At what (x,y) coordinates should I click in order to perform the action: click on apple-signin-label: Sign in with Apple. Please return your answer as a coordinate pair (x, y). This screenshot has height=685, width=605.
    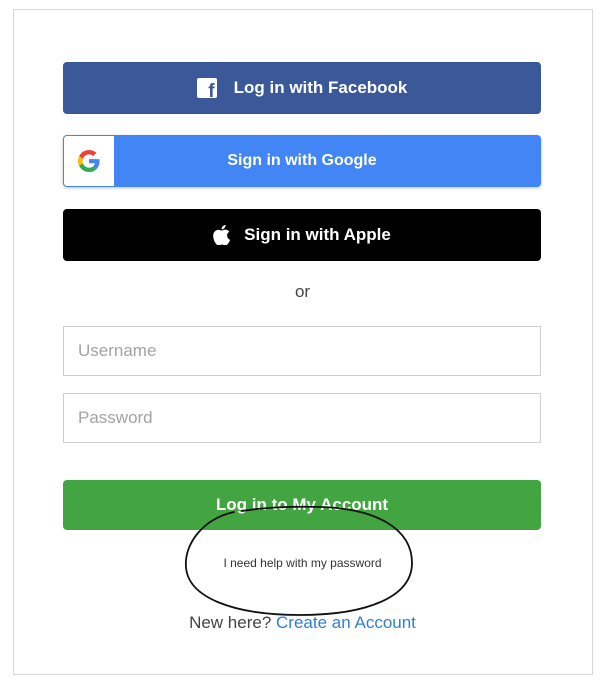
    Looking at the image, I should click on (317, 234).